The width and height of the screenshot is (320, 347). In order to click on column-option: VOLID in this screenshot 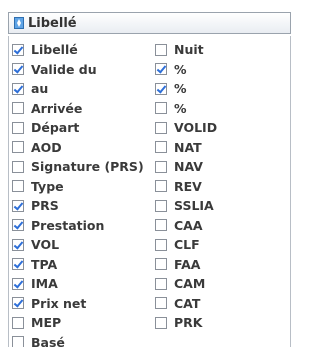, I will do `click(186, 128)`.